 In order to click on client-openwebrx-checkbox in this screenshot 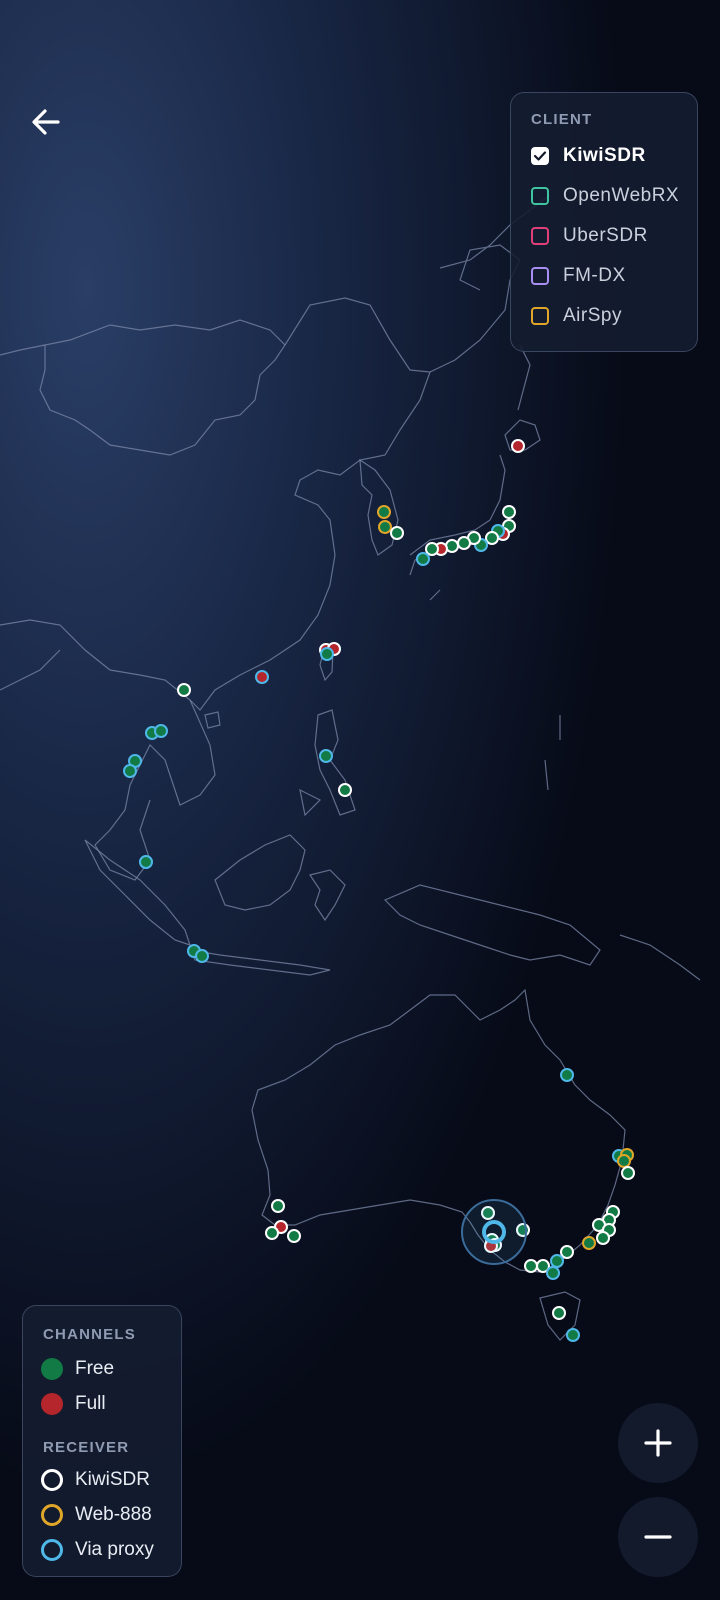, I will do `click(540, 196)`.